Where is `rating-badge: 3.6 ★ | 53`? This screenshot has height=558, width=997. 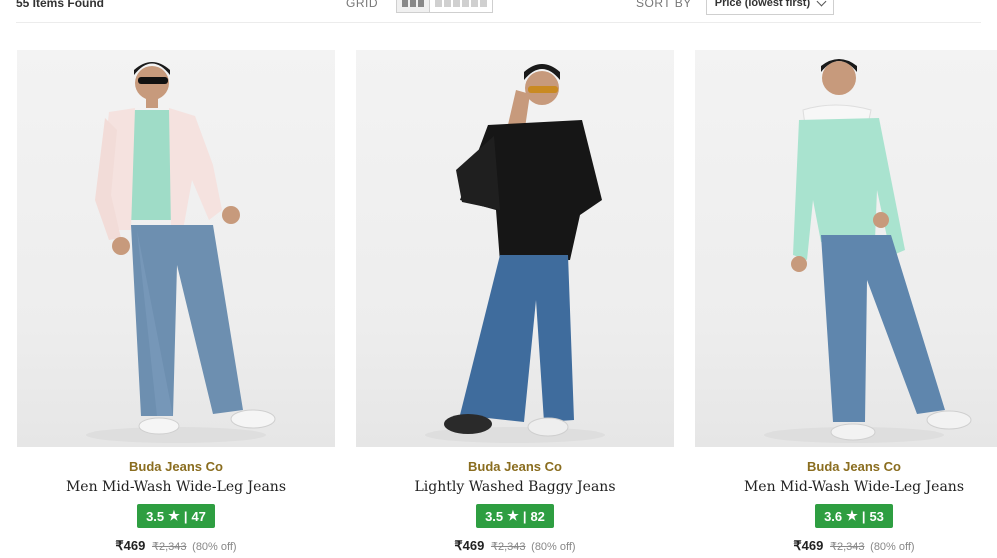 rating-badge: 3.6 ★ | 53 is located at coordinates (854, 516).